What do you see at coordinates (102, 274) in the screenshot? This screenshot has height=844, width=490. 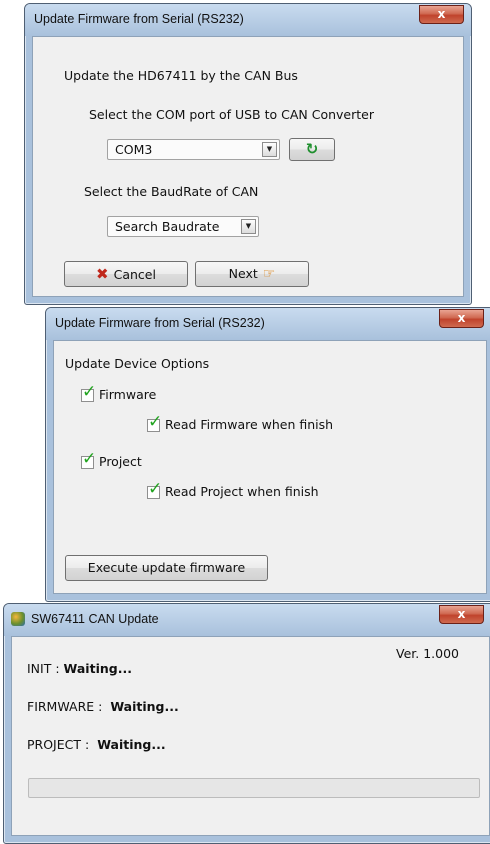 I see `cancel-x-icon: ✖` at bounding box center [102, 274].